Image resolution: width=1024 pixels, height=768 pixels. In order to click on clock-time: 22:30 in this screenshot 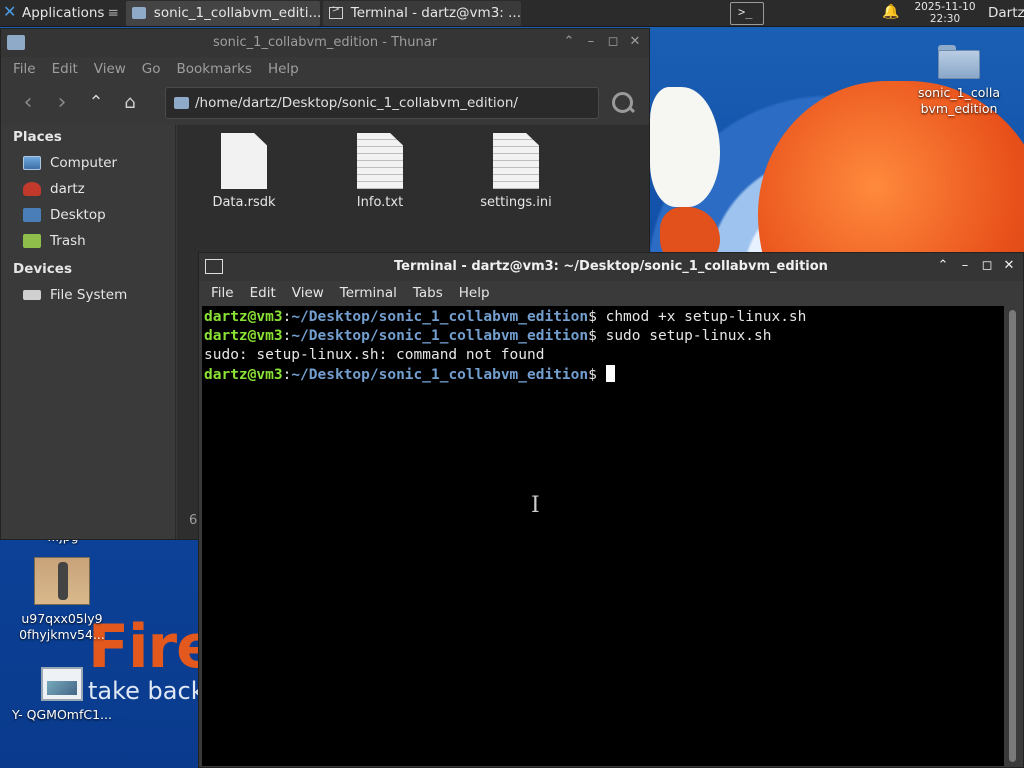, I will do `click(945, 19)`.